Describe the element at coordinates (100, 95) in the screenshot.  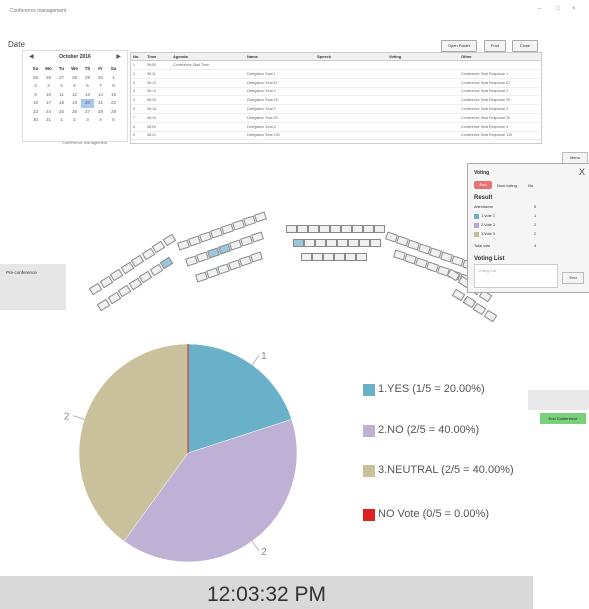
I see `calendar-day: 14` at that location.